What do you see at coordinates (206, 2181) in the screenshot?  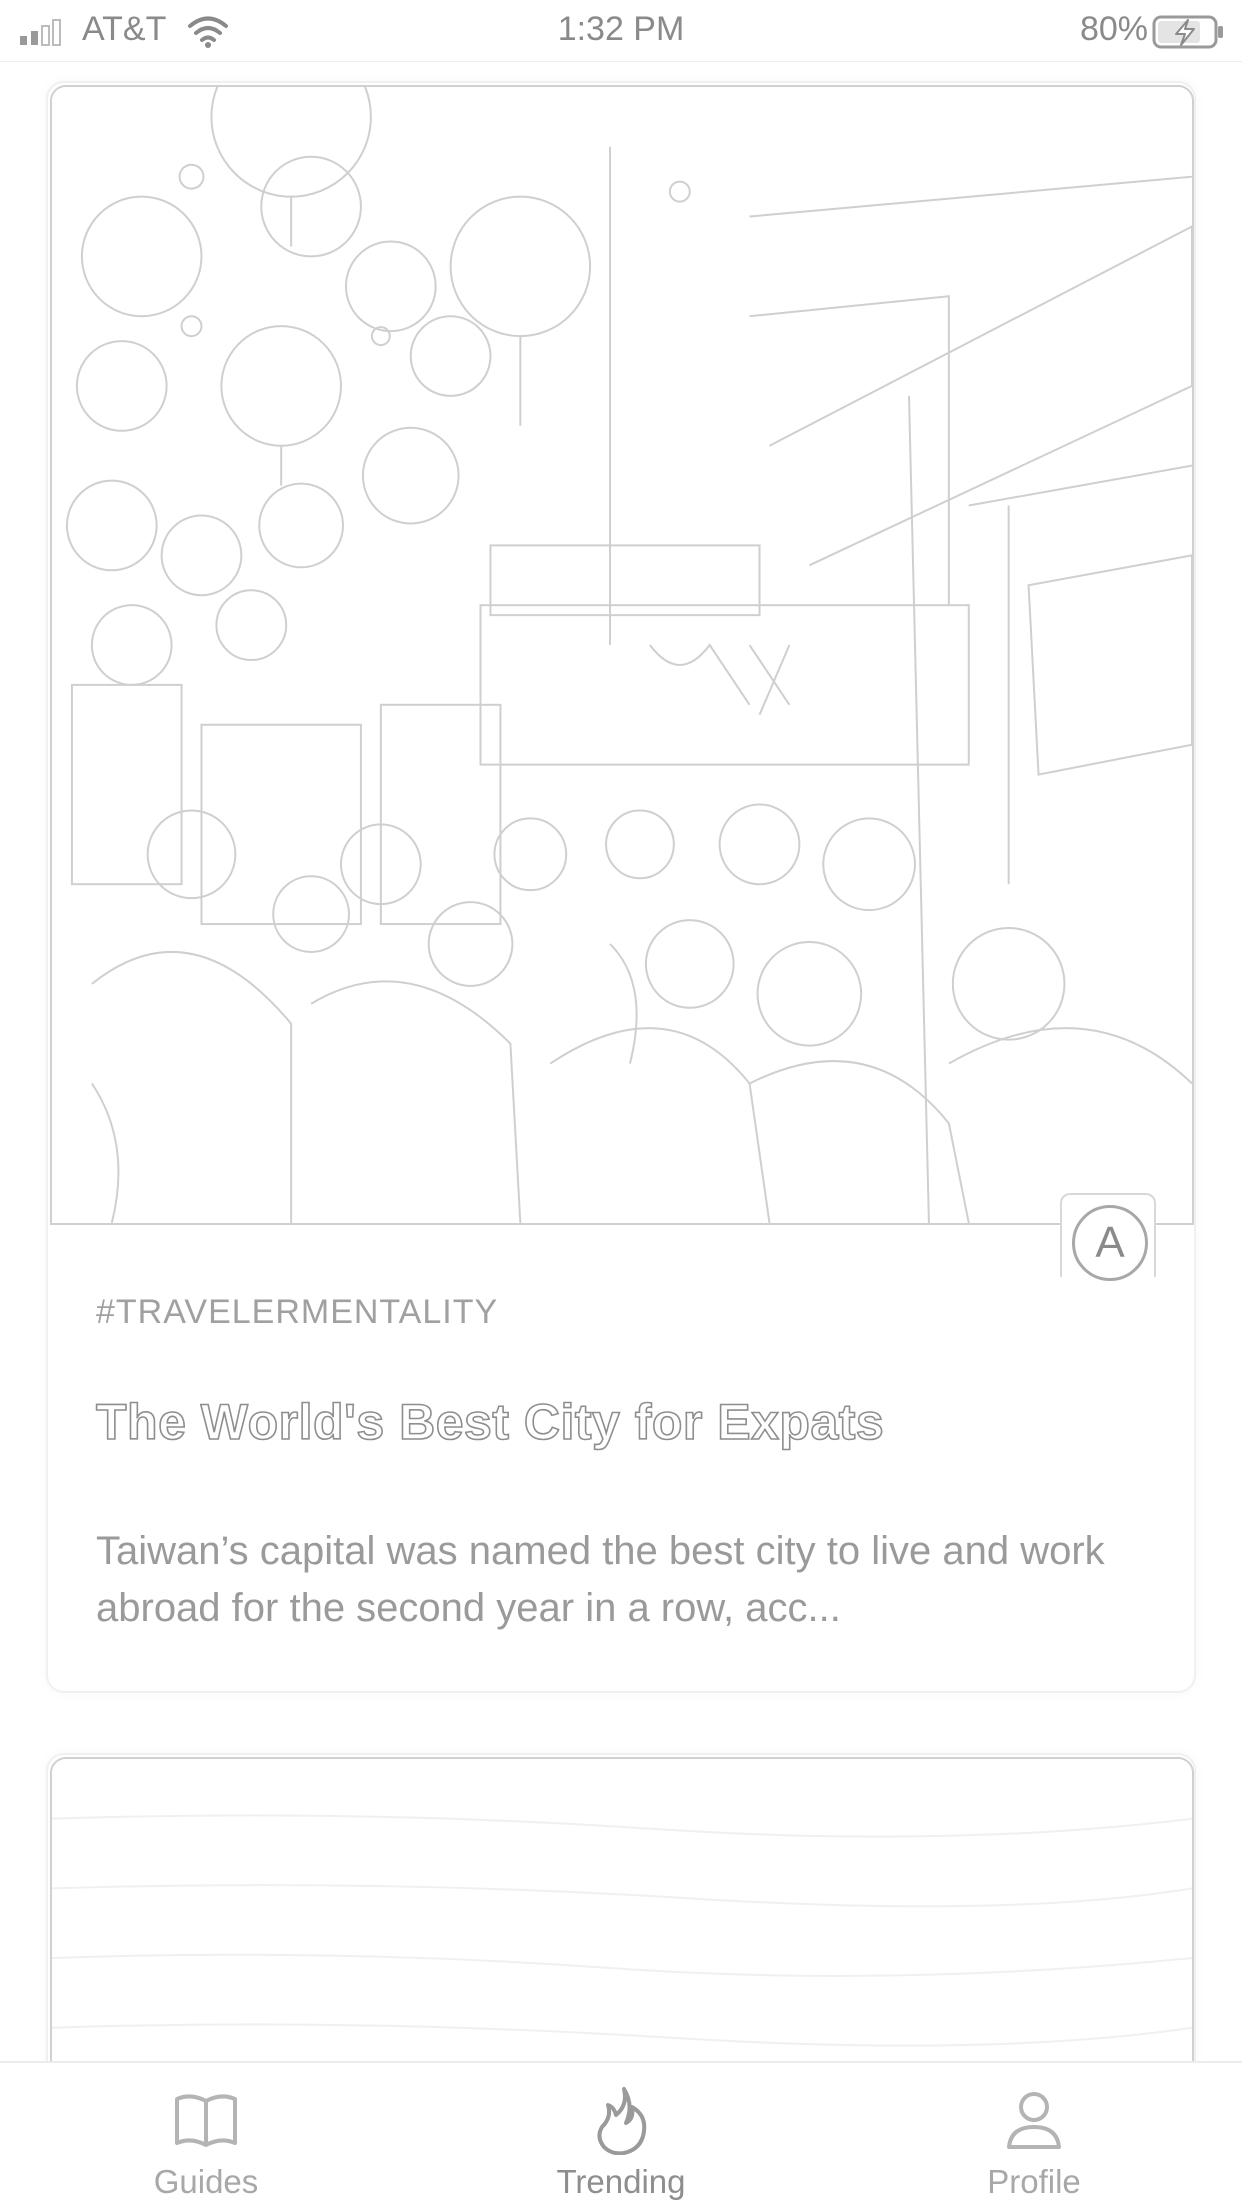 I see `tab-label: Guides` at bounding box center [206, 2181].